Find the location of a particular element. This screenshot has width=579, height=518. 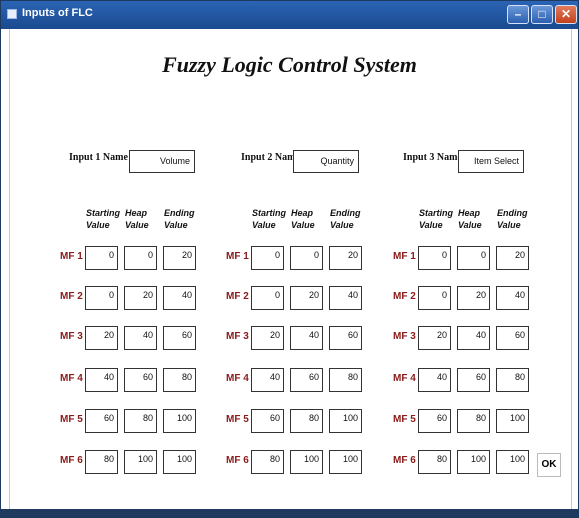

group-2-mf-4-ending-field: 80 is located at coordinates (345, 380).